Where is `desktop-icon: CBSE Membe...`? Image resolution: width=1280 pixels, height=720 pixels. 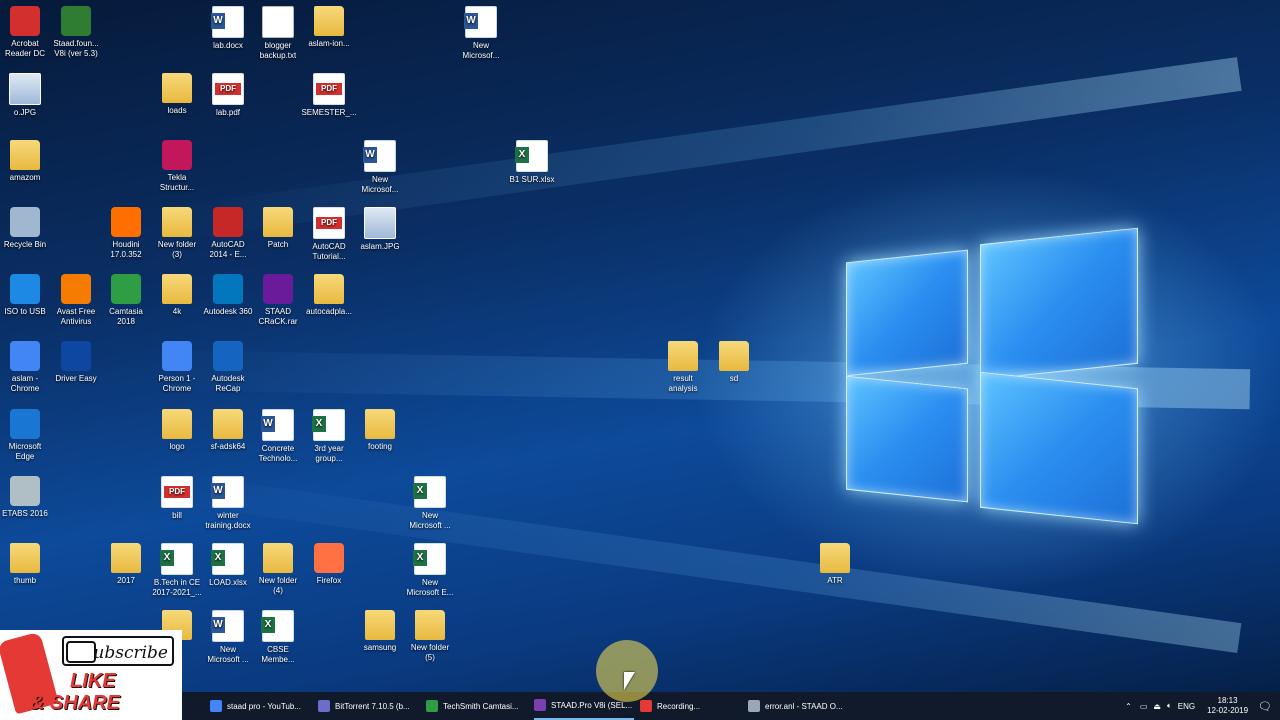 desktop-icon: CBSE Membe... is located at coordinates (278, 637).